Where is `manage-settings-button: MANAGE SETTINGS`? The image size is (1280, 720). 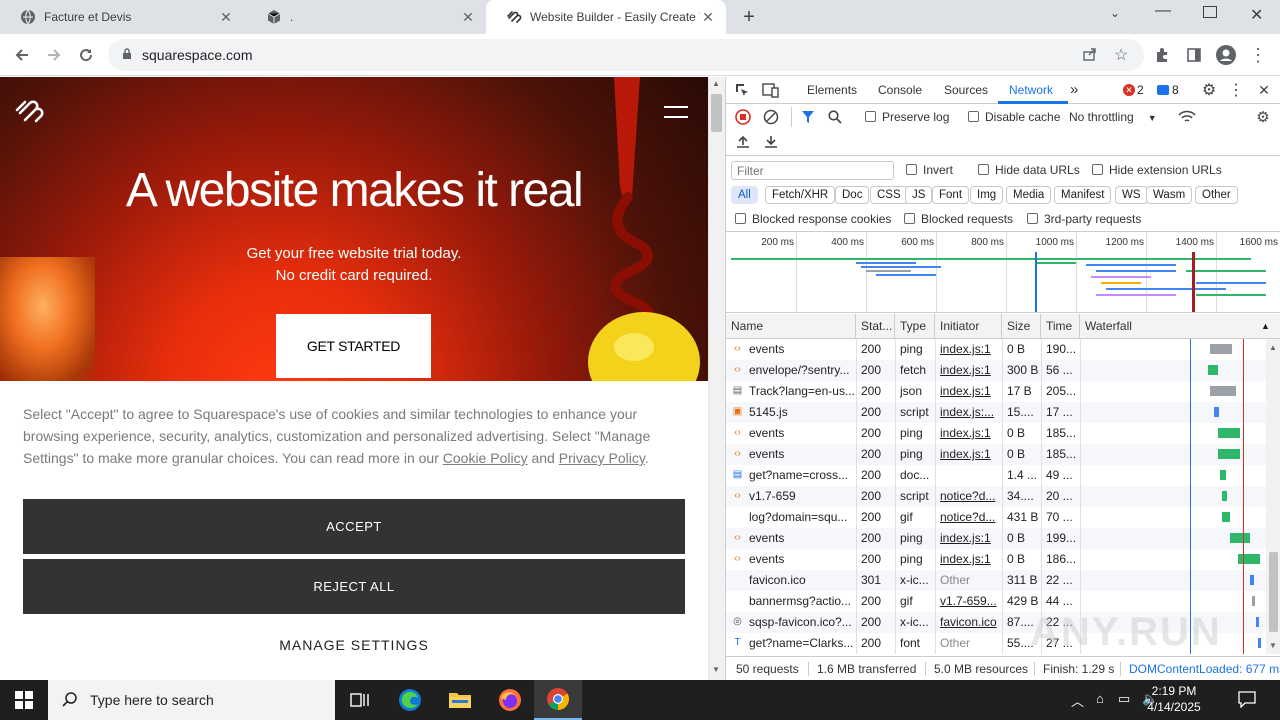
manage-settings-button: MANAGE SETTINGS is located at coordinates (354, 645).